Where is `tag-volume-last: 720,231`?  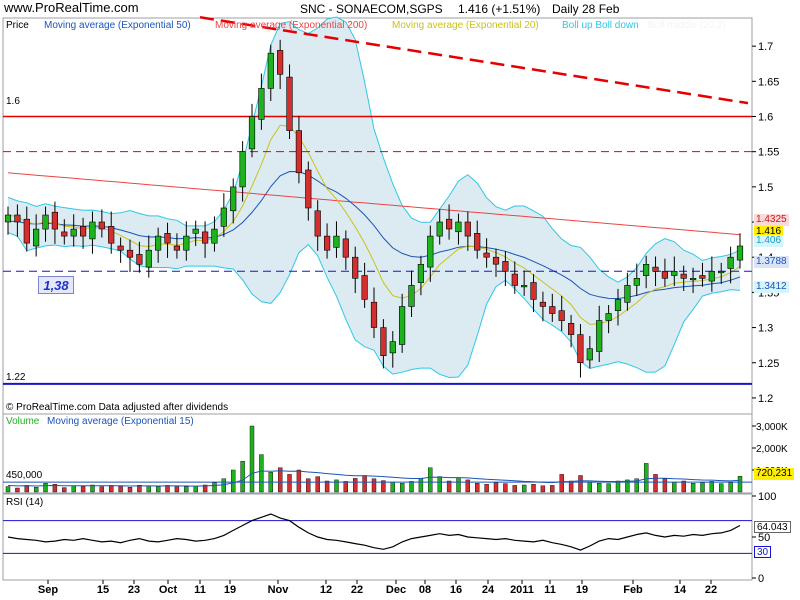
tag-volume-last: 720,231 is located at coordinates (774, 474).